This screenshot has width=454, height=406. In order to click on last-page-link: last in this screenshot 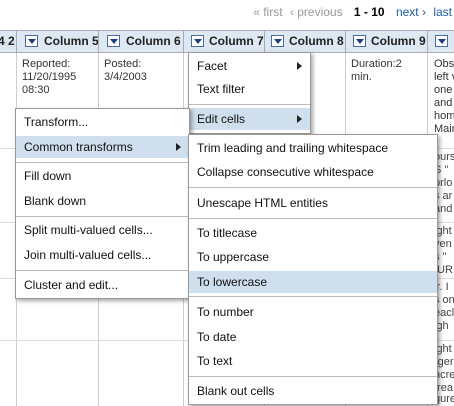, I will do `click(442, 12)`.